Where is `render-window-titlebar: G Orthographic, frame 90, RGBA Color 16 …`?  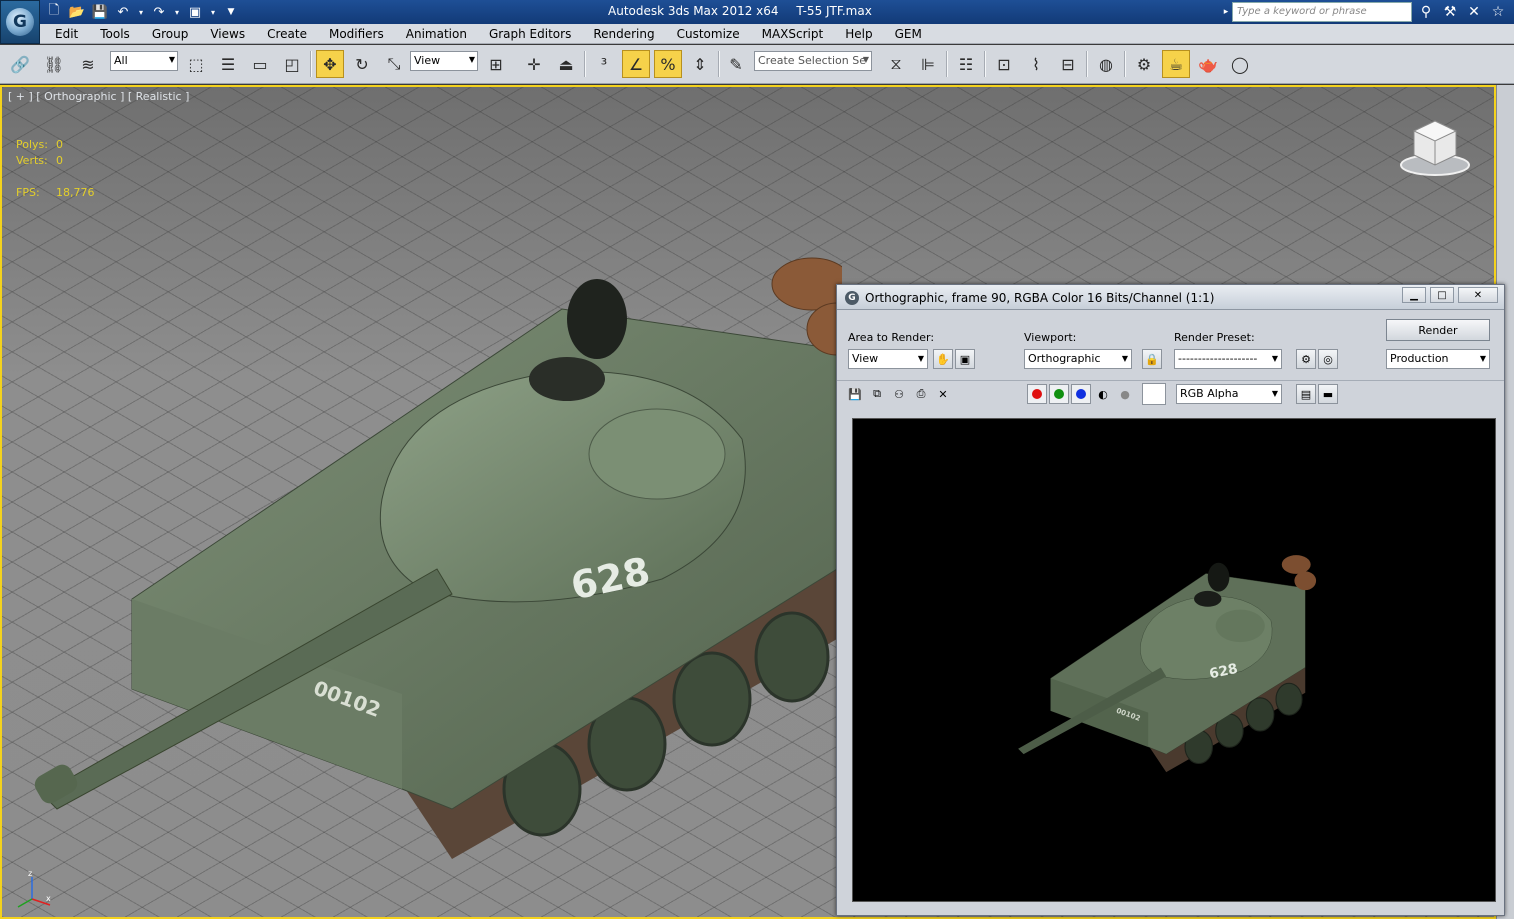 render-window-titlebar: G Orthographic, frame 90, RGBA Color 16 … is located at coordinates (1170, 297).